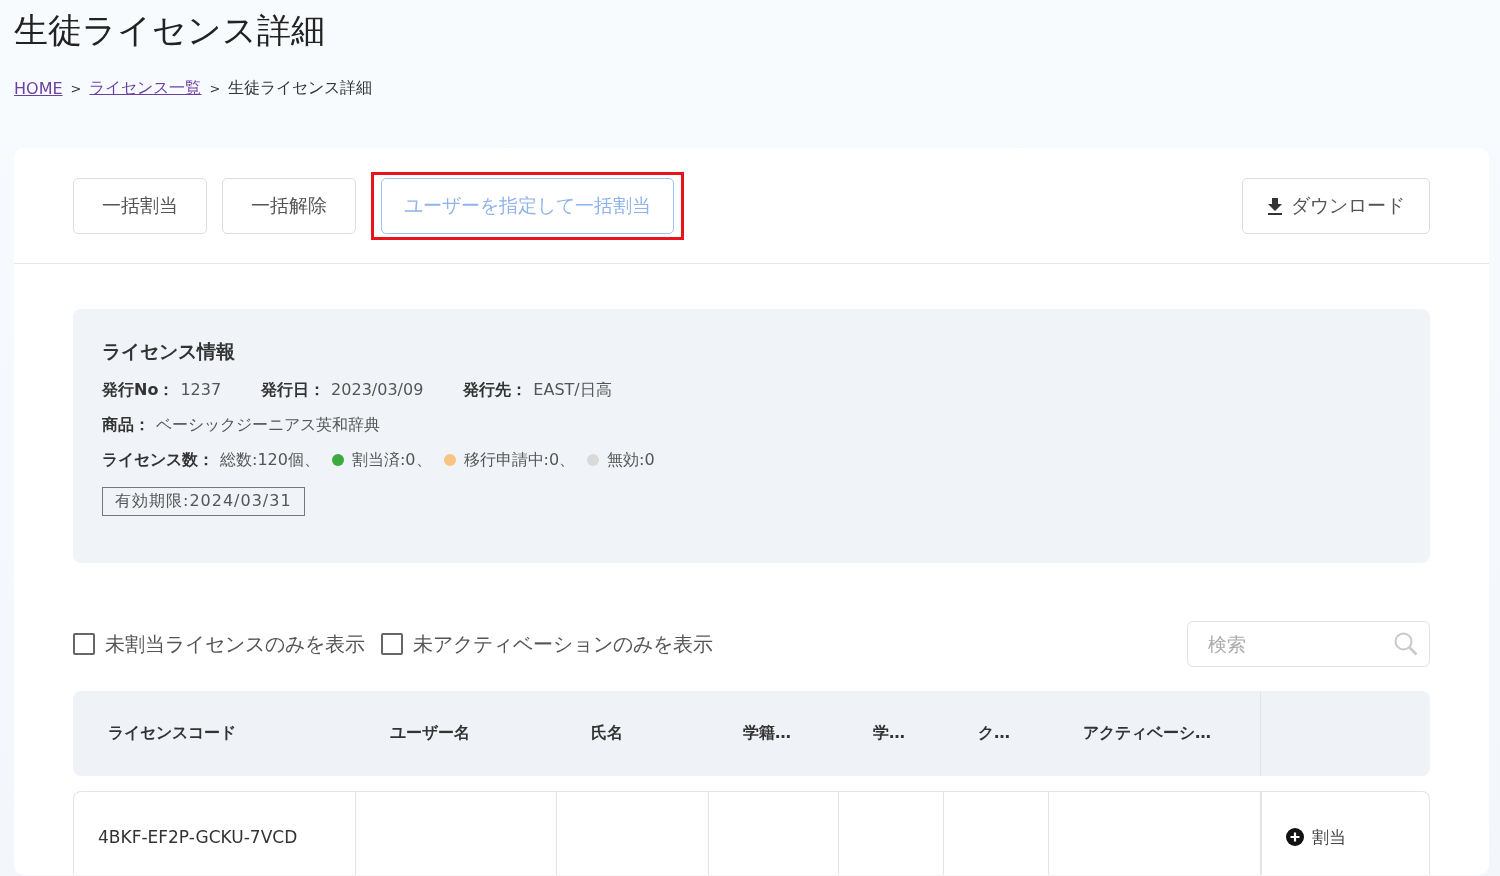  Describe the element at coordinates (169, 351) in the screenshot. I see `section-title: ライセンス情報` at that location.